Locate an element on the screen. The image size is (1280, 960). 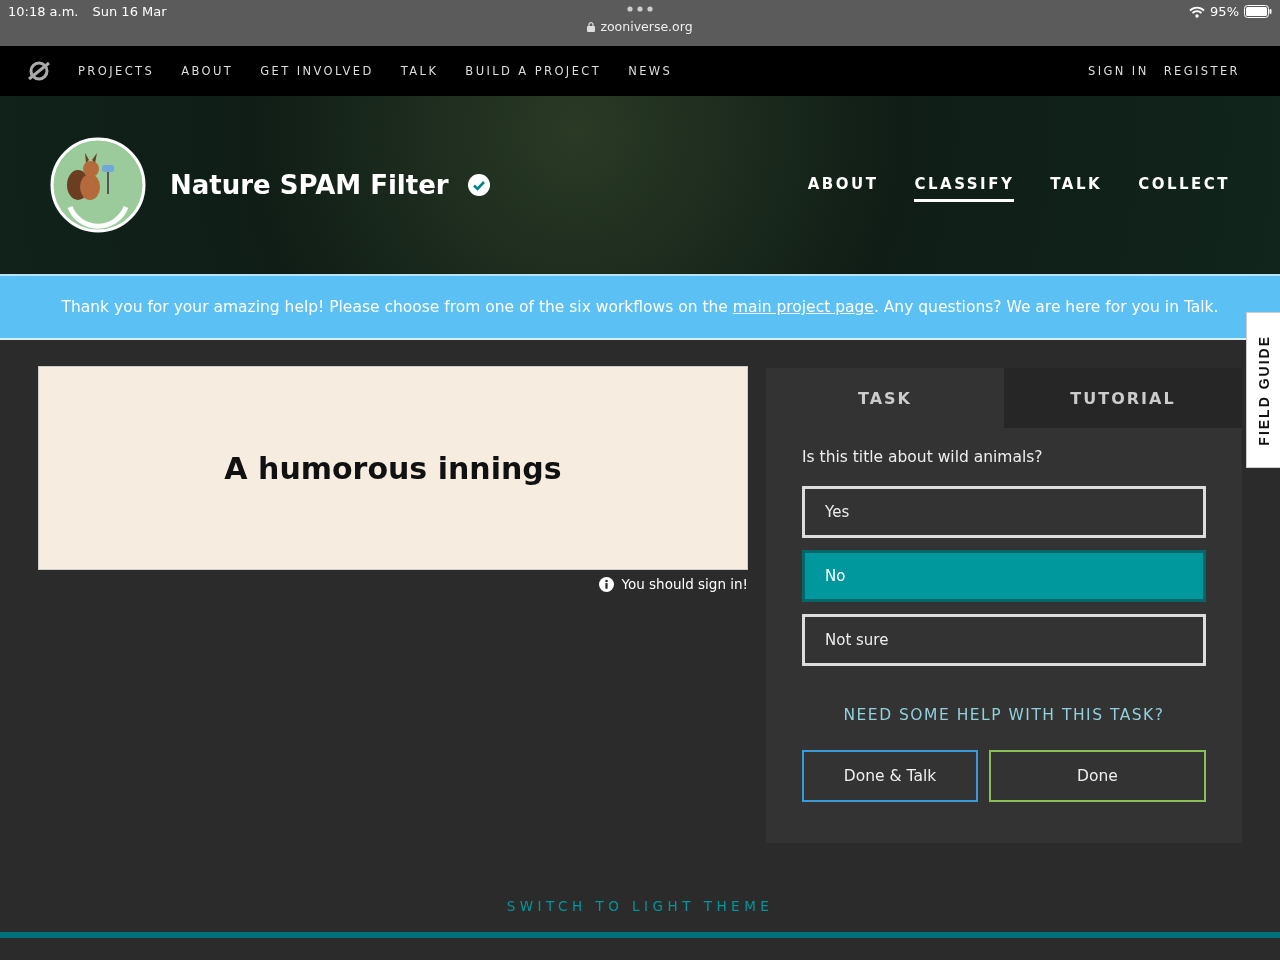
wifi-icon is located at coordinates (1197, 11).